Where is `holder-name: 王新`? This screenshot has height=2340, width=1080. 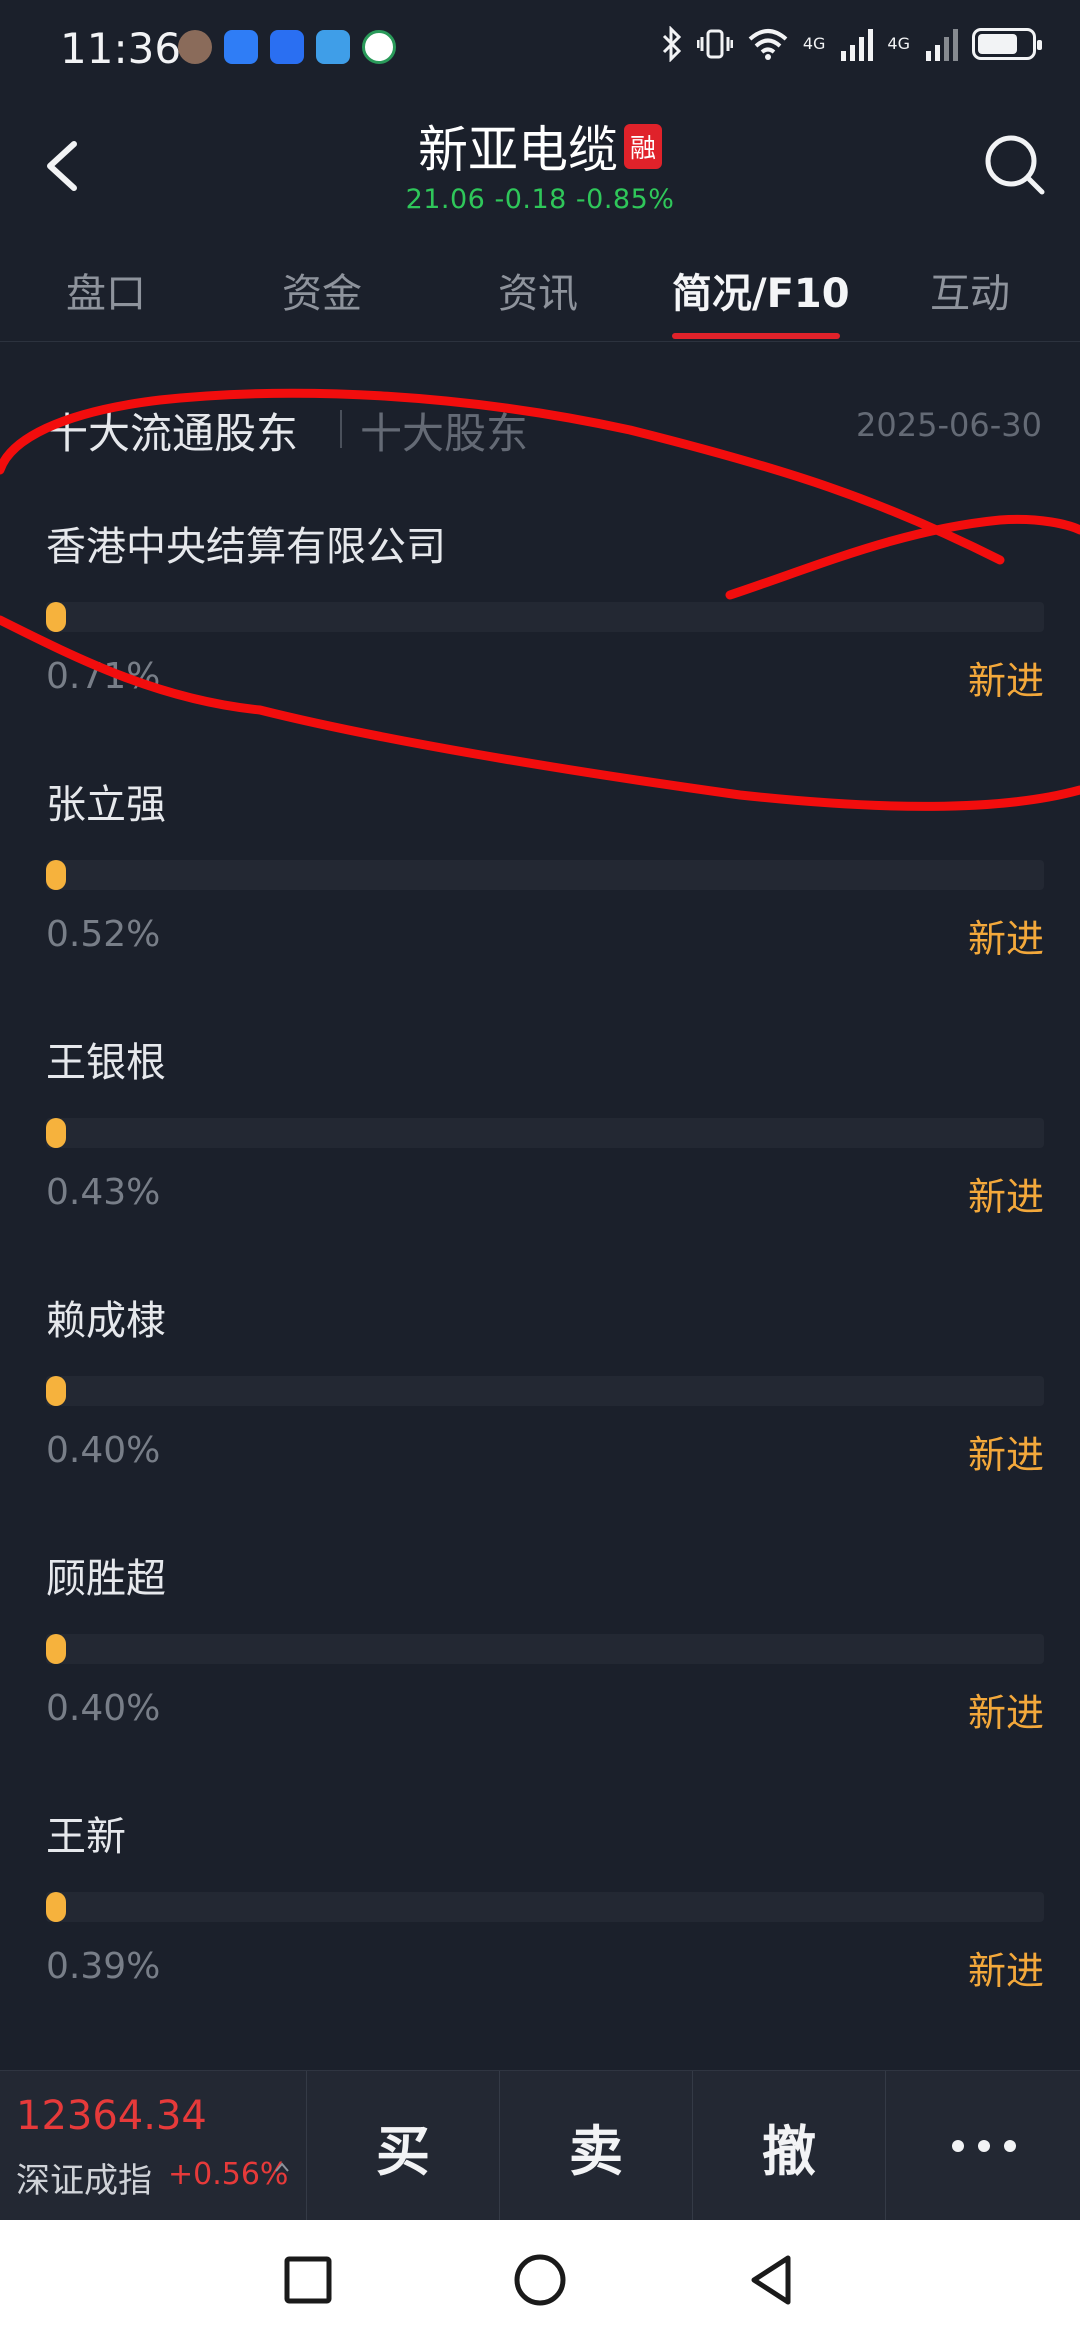
holder-name: 王新 is located at coordinates (86, 1837).